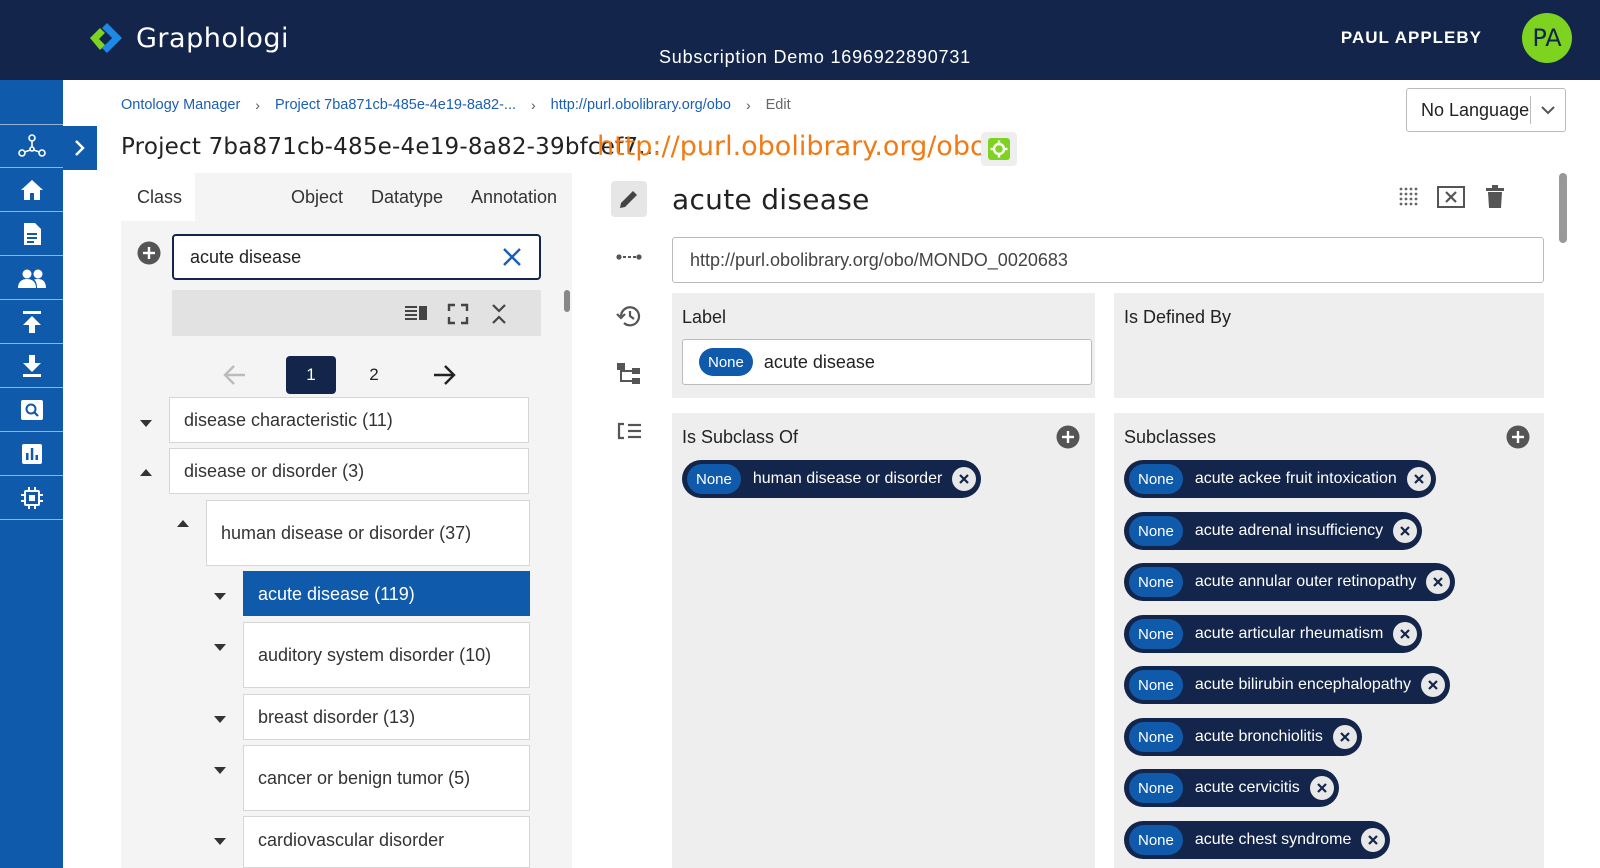  What do you see at coordinates (329, 257) in the screenshot?
I see `class-search-input` at bounding box center [329, 257].